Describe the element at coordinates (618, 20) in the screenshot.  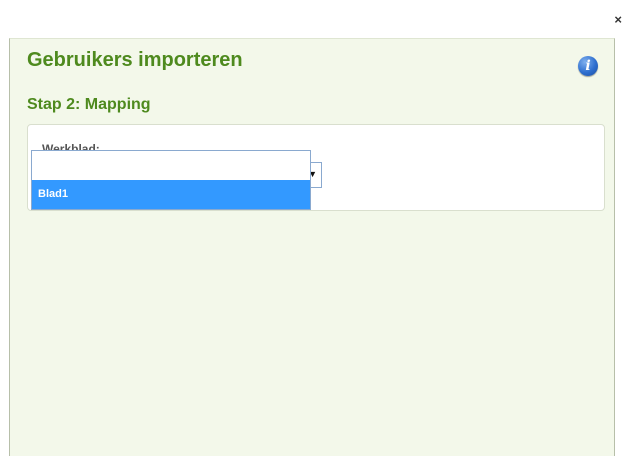
I see `close-icon: ×` at that location.